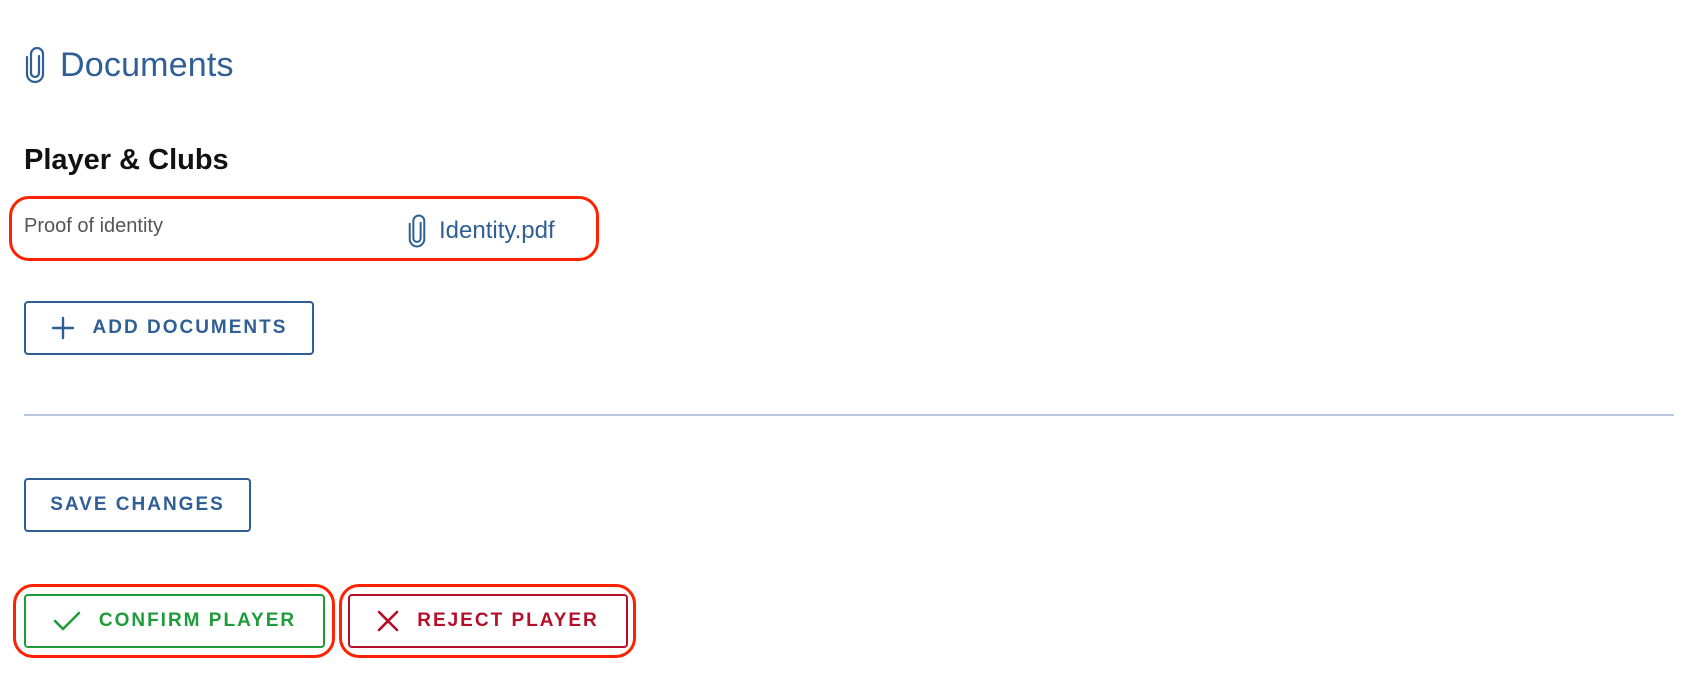 Image resolution: width=1698 pixels, height=674 pixels. Describe the element at coordinates (497, 231) in the screenshot. I see `document-file-name: Identity.pdf` at that location.